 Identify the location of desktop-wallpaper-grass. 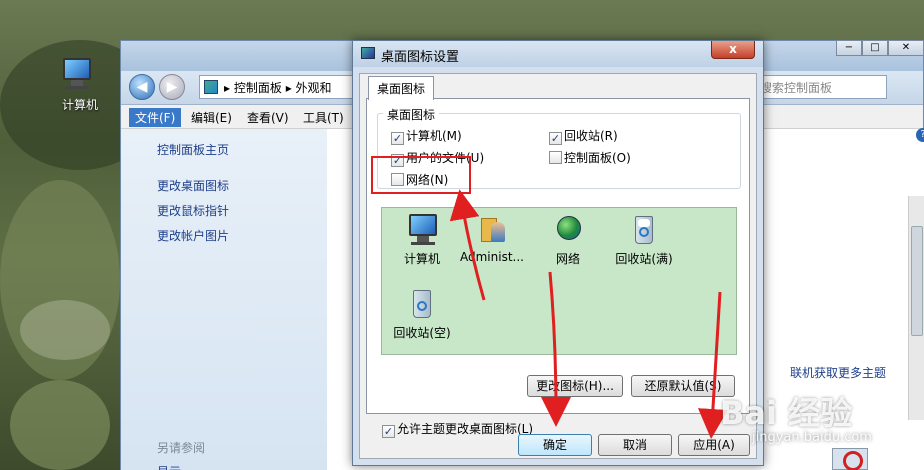
(60, 425).